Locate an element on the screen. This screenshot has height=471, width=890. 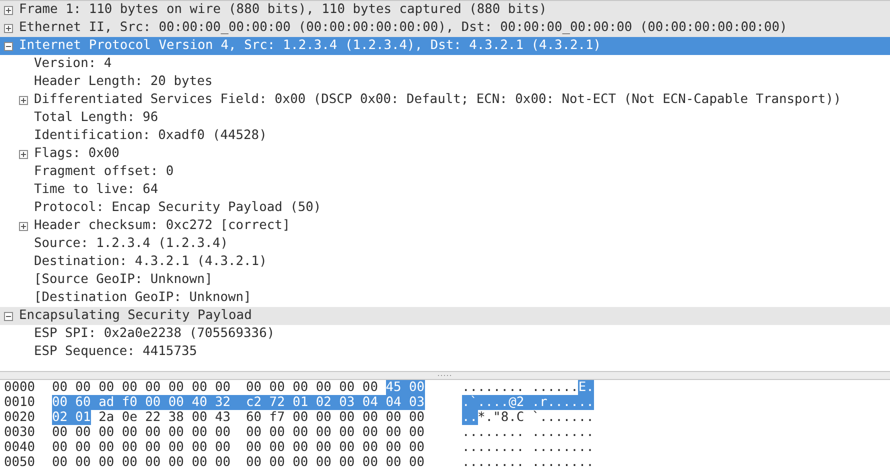
tree-item-label: Internet Protocol Version 4, Src: 1.2.3.4 (1.2.3.4), Dst: 4.3.2.1 (4.3.2.1) is located at coordinates (310, 46).